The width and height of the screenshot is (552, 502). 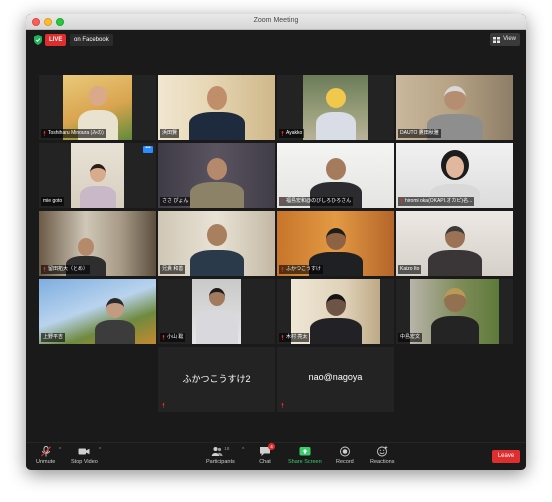 I want to click on participant-name-tag: ささ ぴょん, so click(x=175, y=201).